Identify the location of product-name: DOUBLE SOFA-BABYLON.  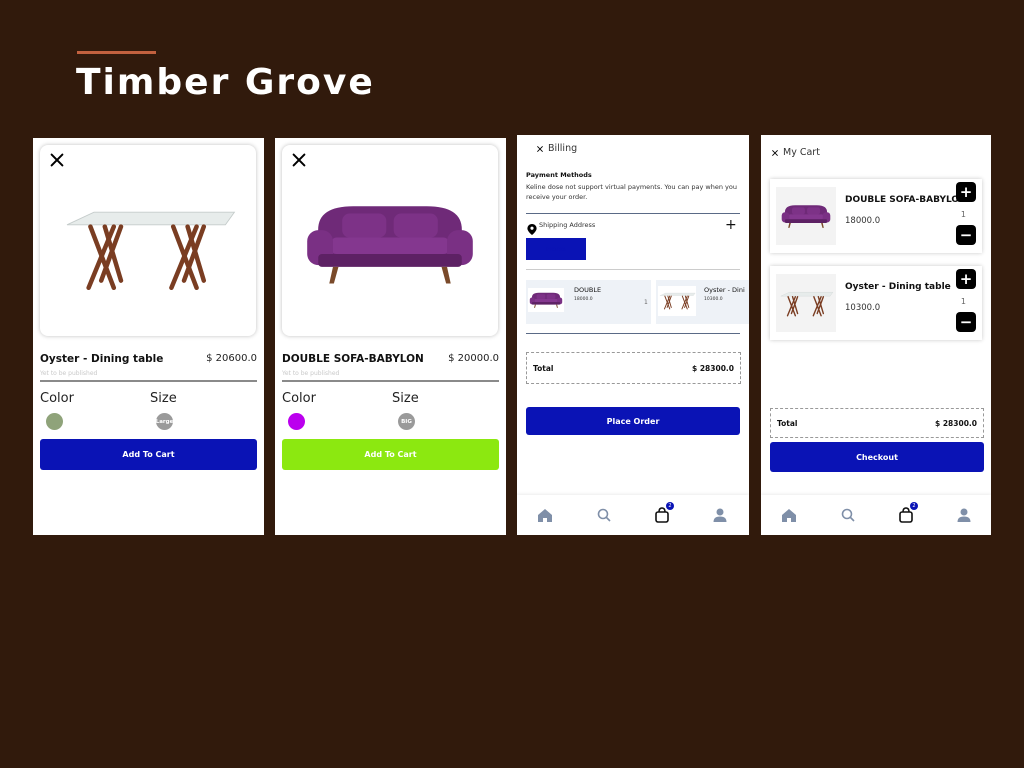
(353, 359).